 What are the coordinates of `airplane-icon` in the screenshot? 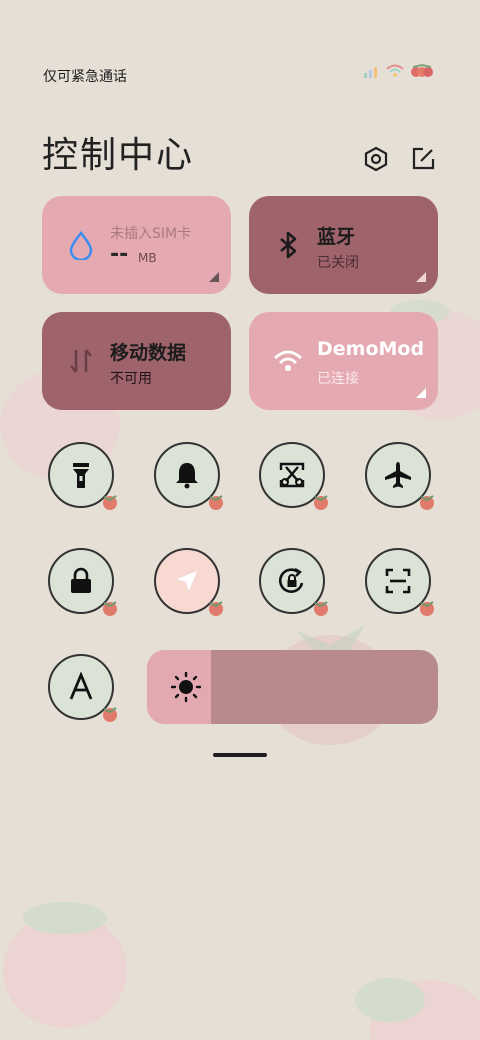 It's located at (398, 475).